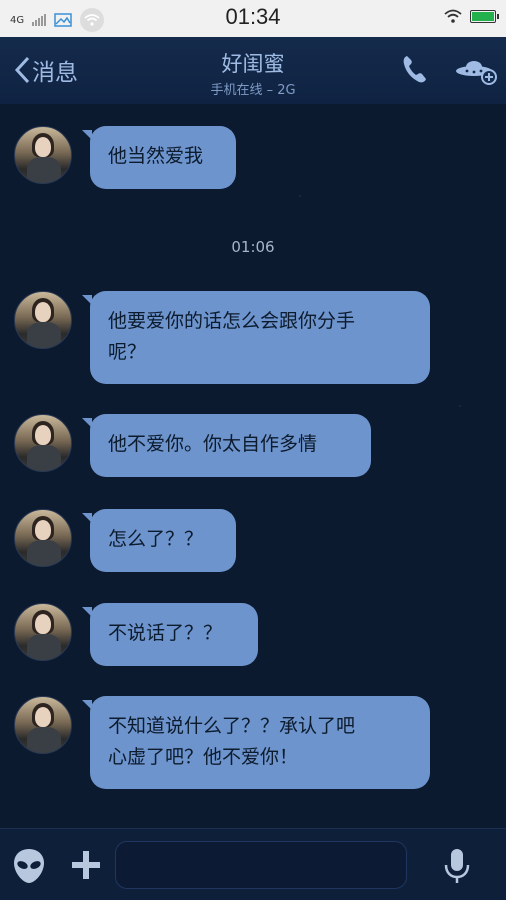 The image size is (506, 900). I want to click on plus-icon, so click(86, 865).